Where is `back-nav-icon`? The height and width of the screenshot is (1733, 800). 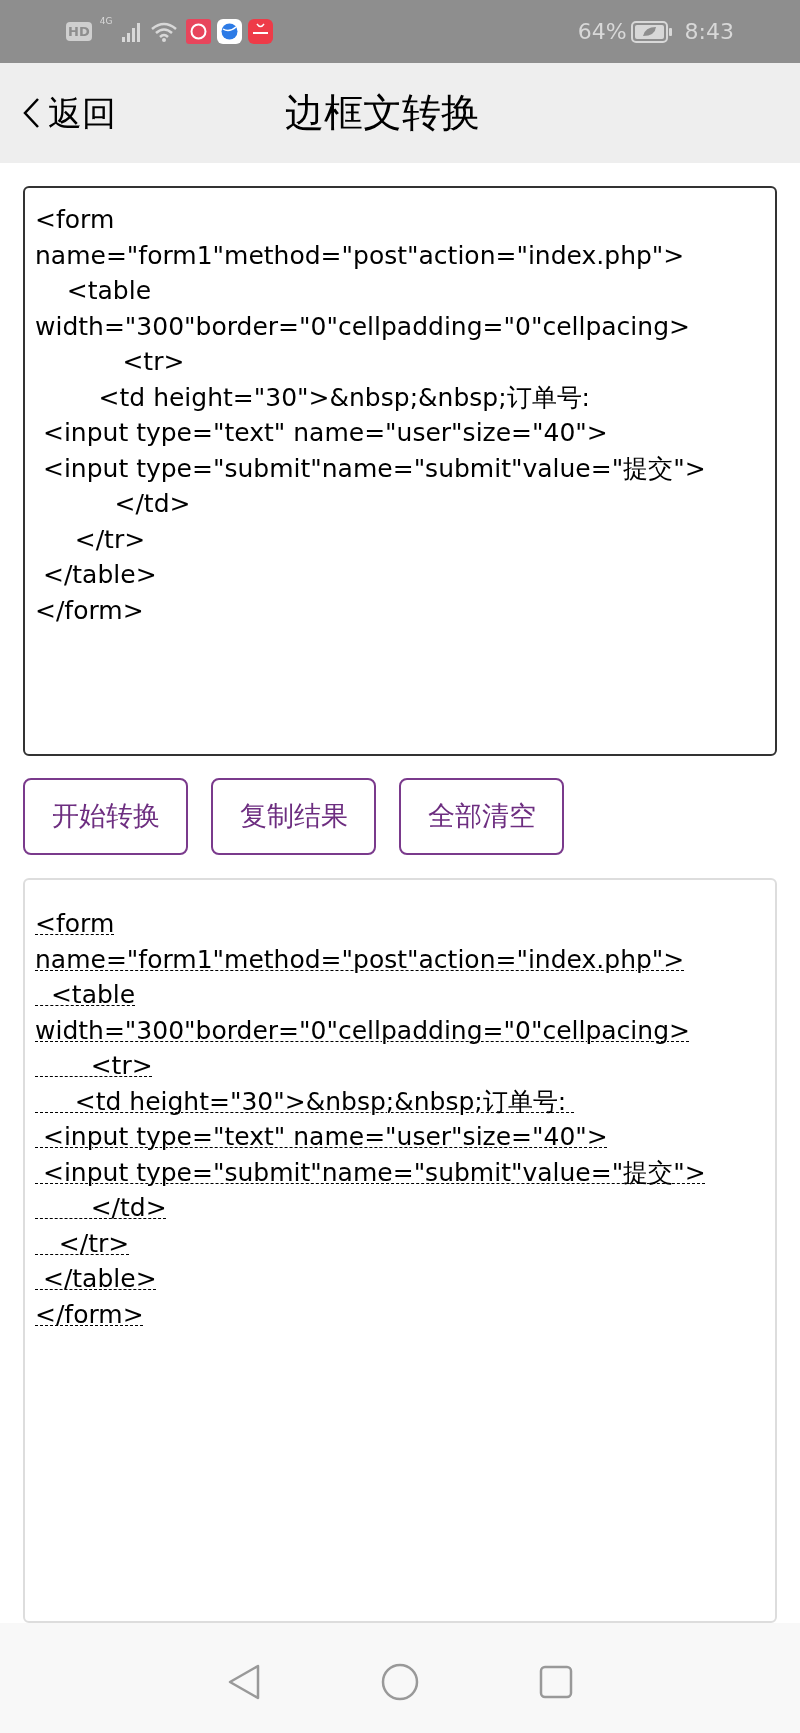 back-nav-icon is located at coordinates (244, 1682).